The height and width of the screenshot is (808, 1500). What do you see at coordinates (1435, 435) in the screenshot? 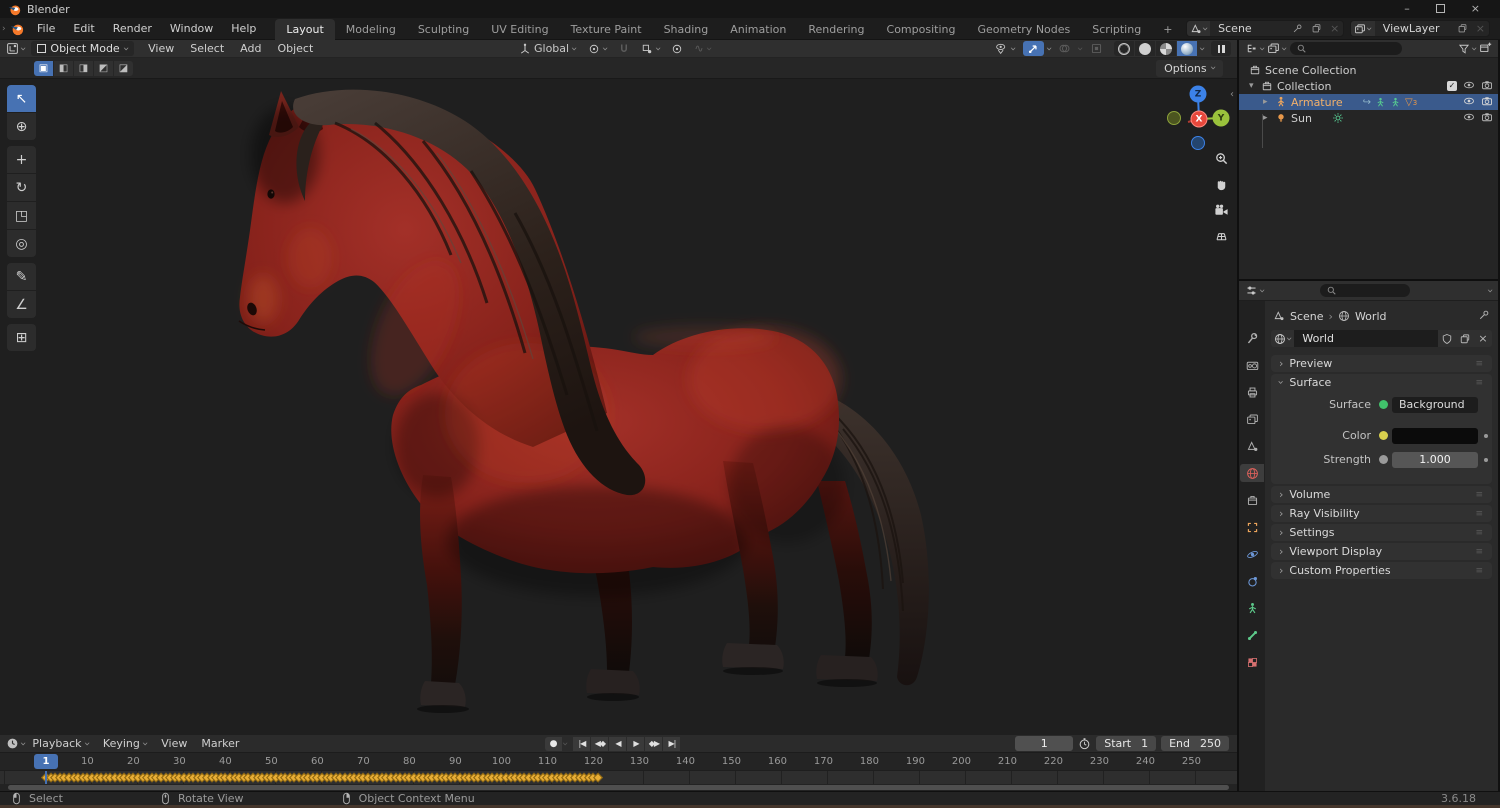
I see `color-swatch-field` at bounding box center [1435, 435].